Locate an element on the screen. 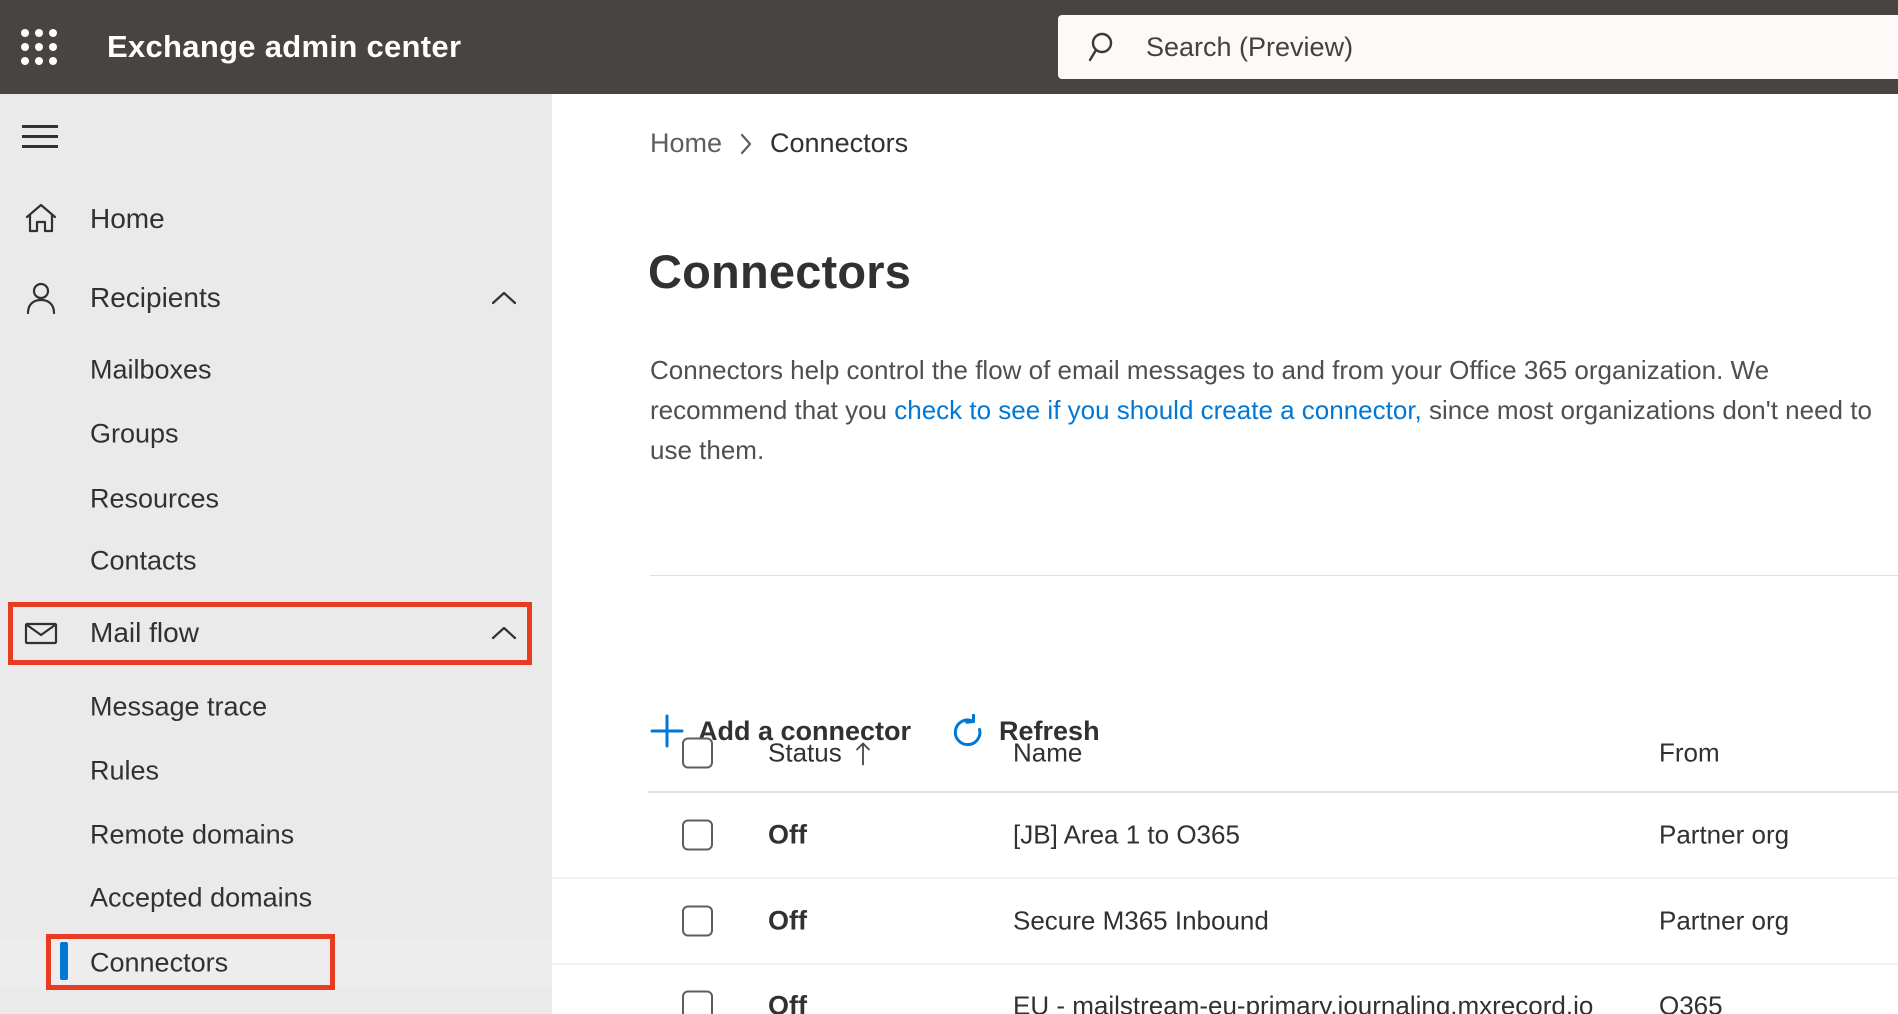  app-title: Exchange admin center is located at coordinates (284, 46).